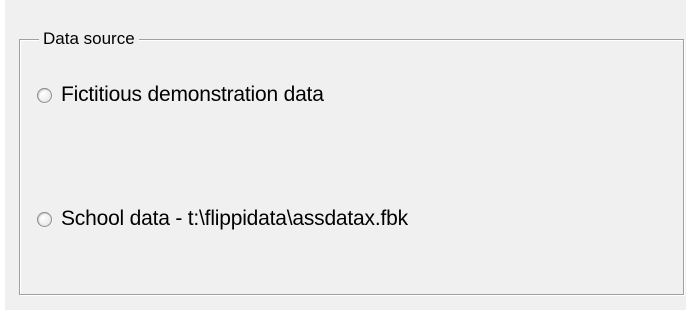 This screenshot has width=686, height=310. Describe the element at coordinates (234, 219) in the screenshot. I see `radio-label-school-data: School data - t:\flippidata\assdatax.fbk` at that location.